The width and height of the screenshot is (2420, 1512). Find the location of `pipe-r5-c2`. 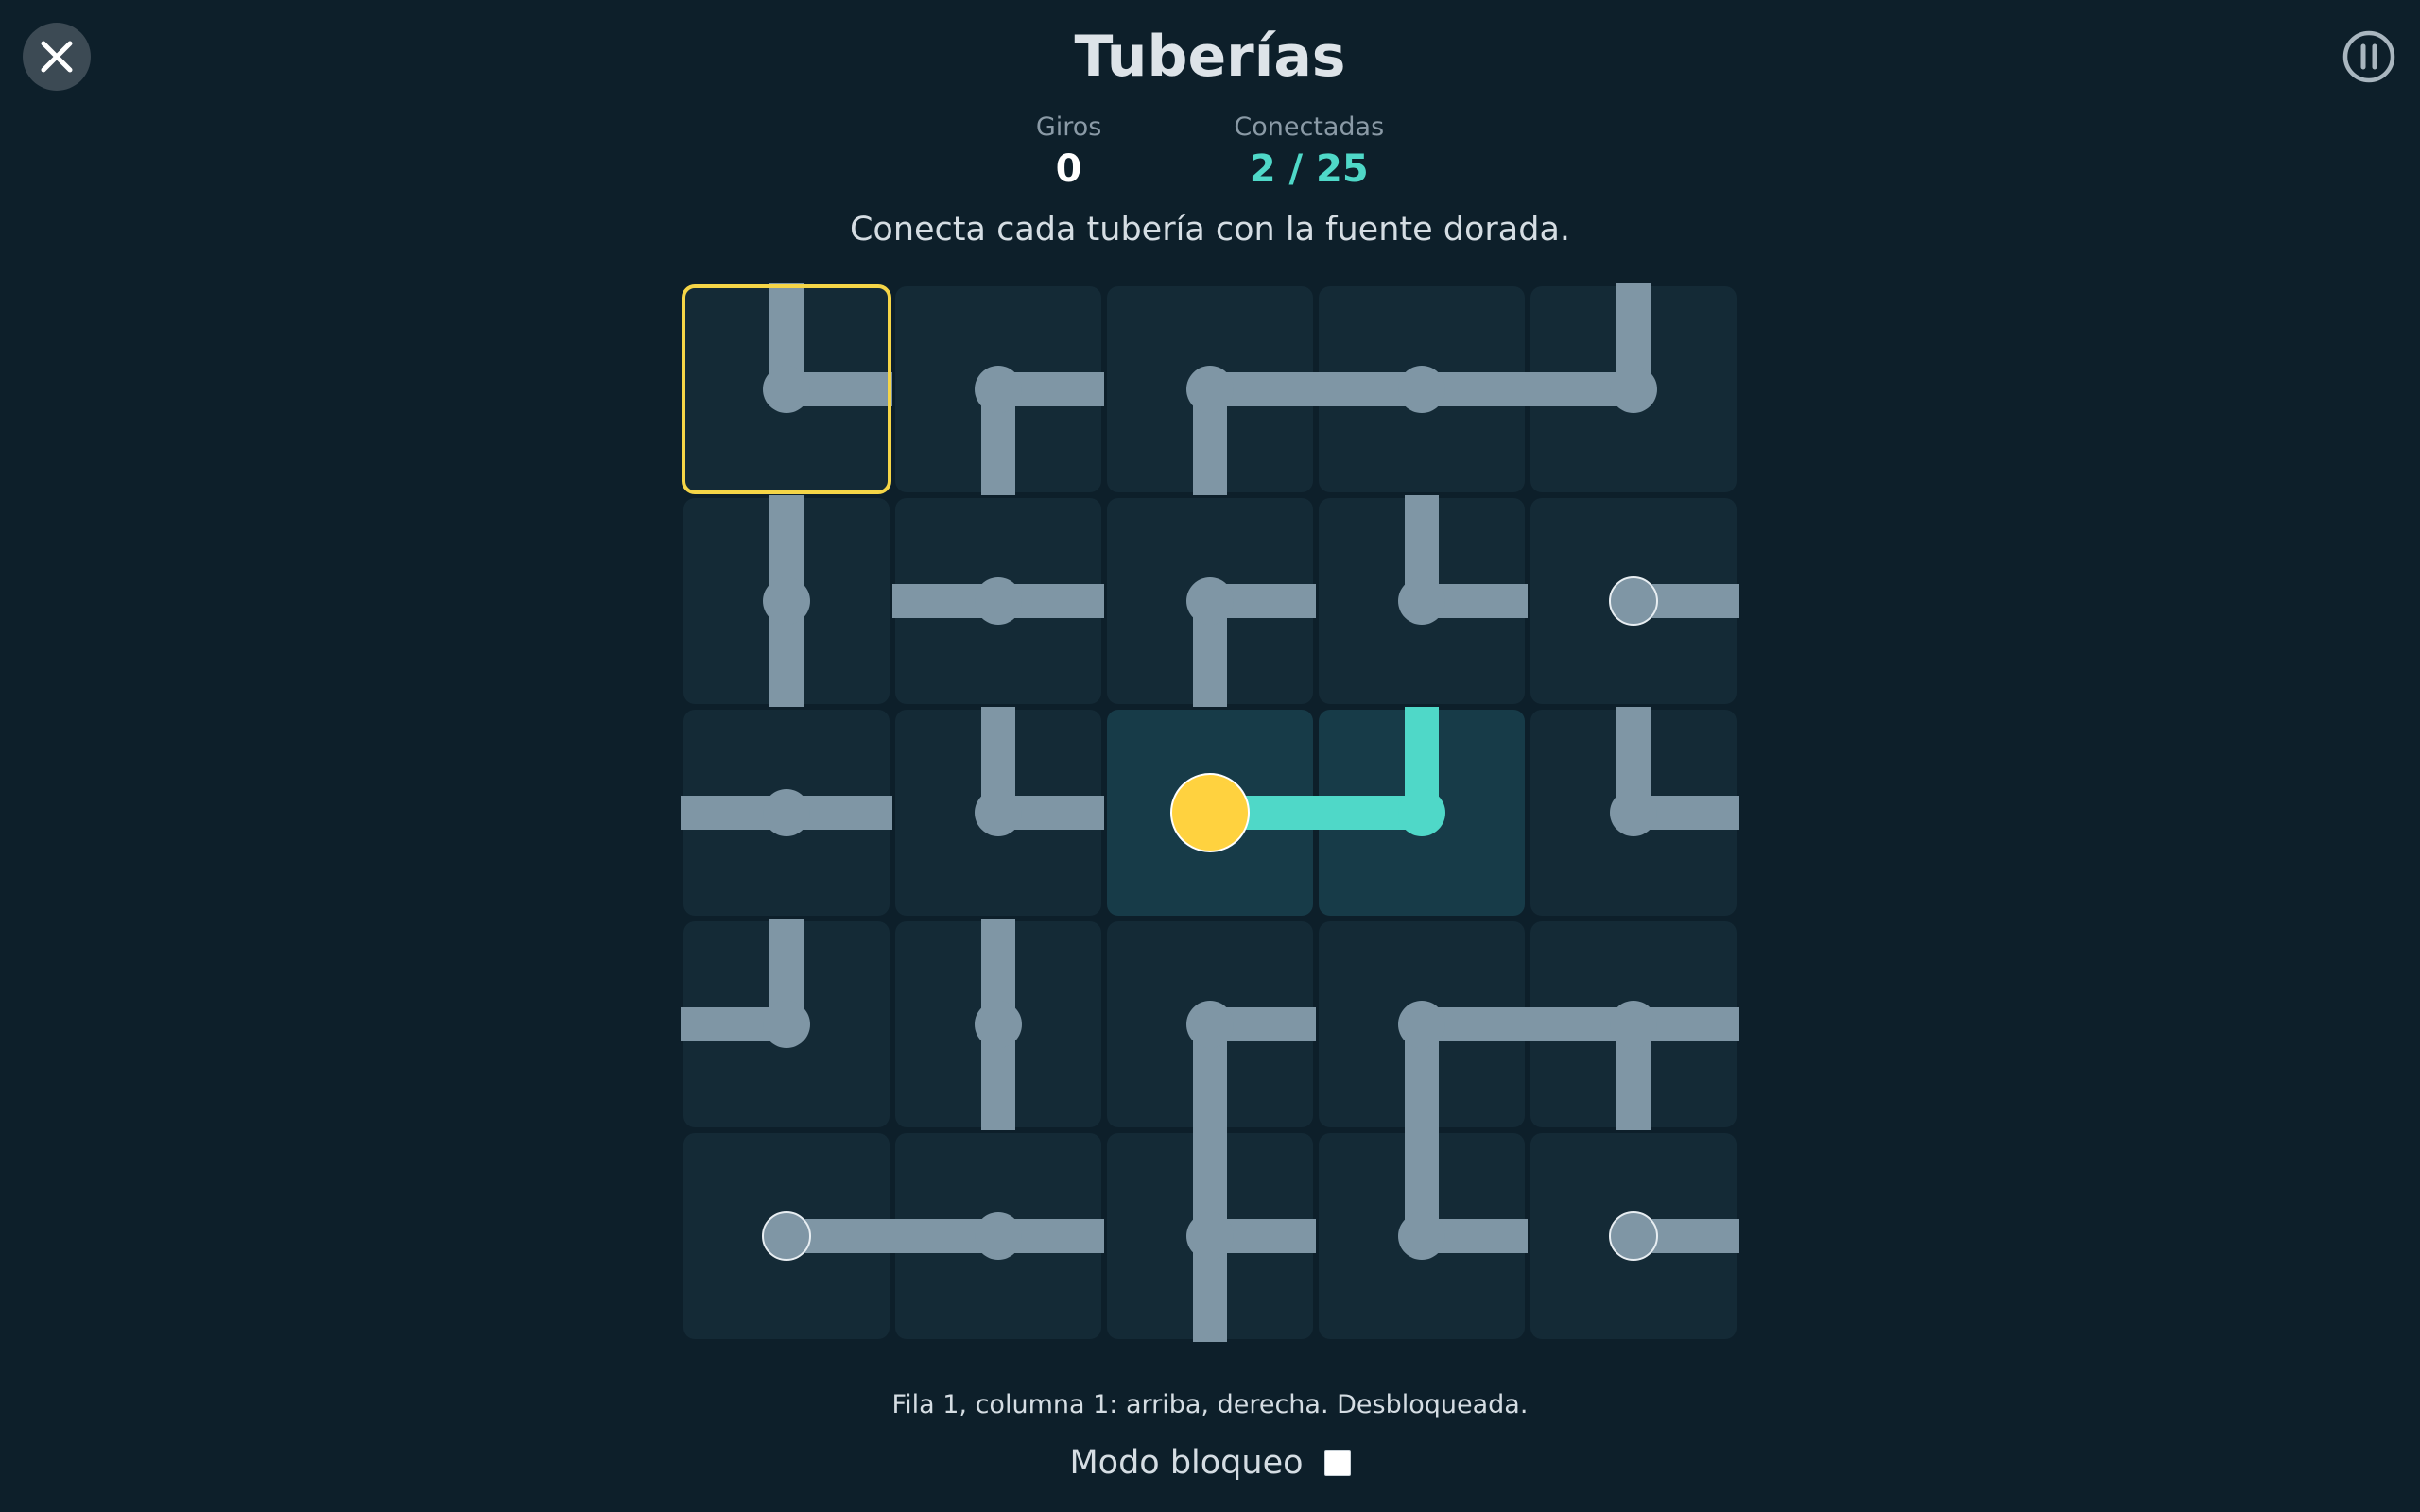

pipe-r5-c2 is located at coordinates (998, 1236).